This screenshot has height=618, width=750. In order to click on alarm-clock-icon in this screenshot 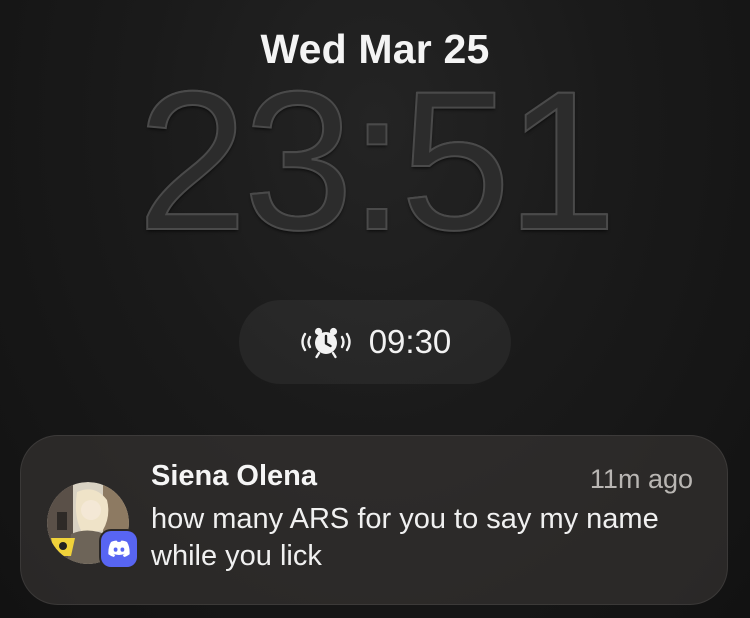, I will do `click(326, 342)`.